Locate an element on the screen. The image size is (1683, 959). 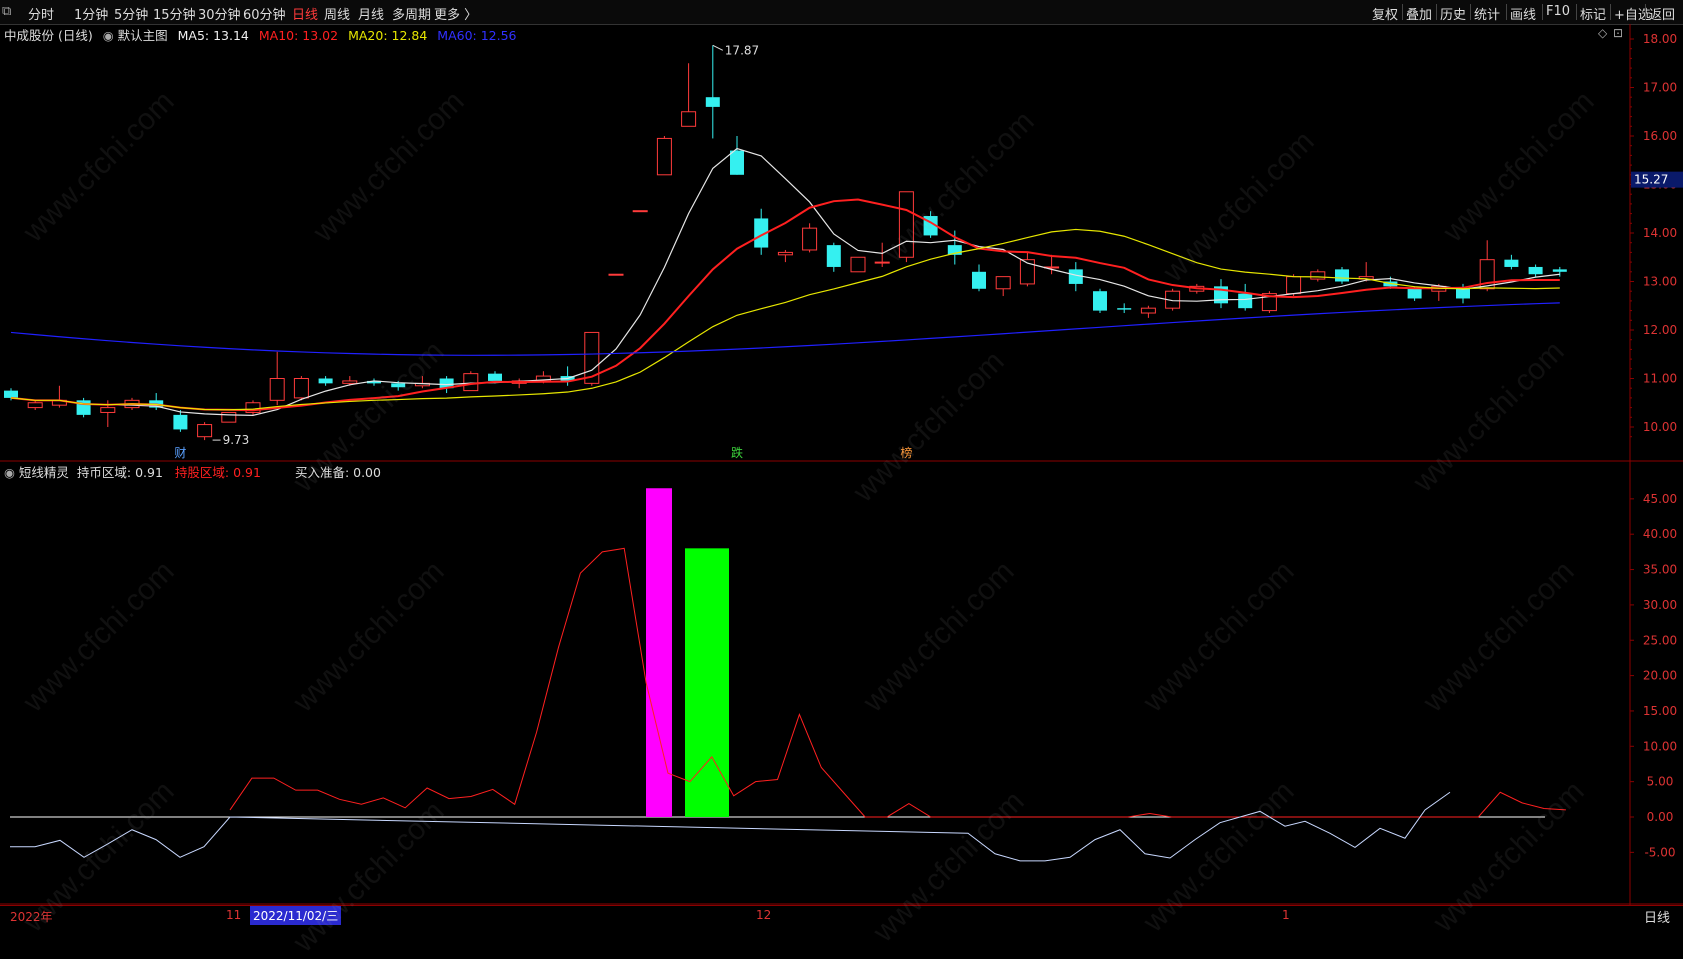
toolbar-button: 标记 is located at coordinates (1593, 13).